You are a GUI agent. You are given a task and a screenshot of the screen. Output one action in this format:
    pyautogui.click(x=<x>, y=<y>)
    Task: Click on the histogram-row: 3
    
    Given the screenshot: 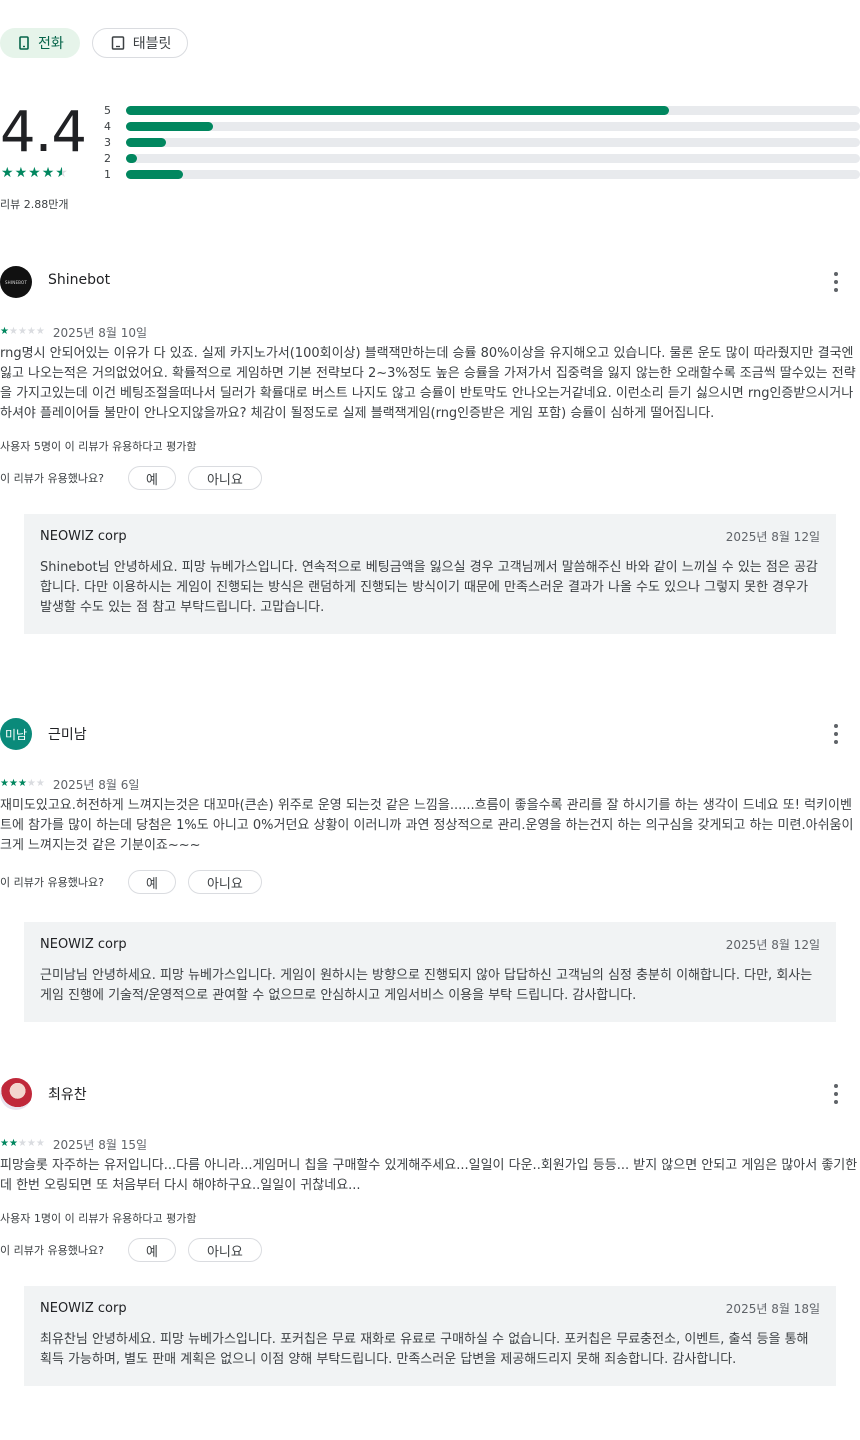 What is the action you would take?
    pyautogui.click(x=482, y=142)
    